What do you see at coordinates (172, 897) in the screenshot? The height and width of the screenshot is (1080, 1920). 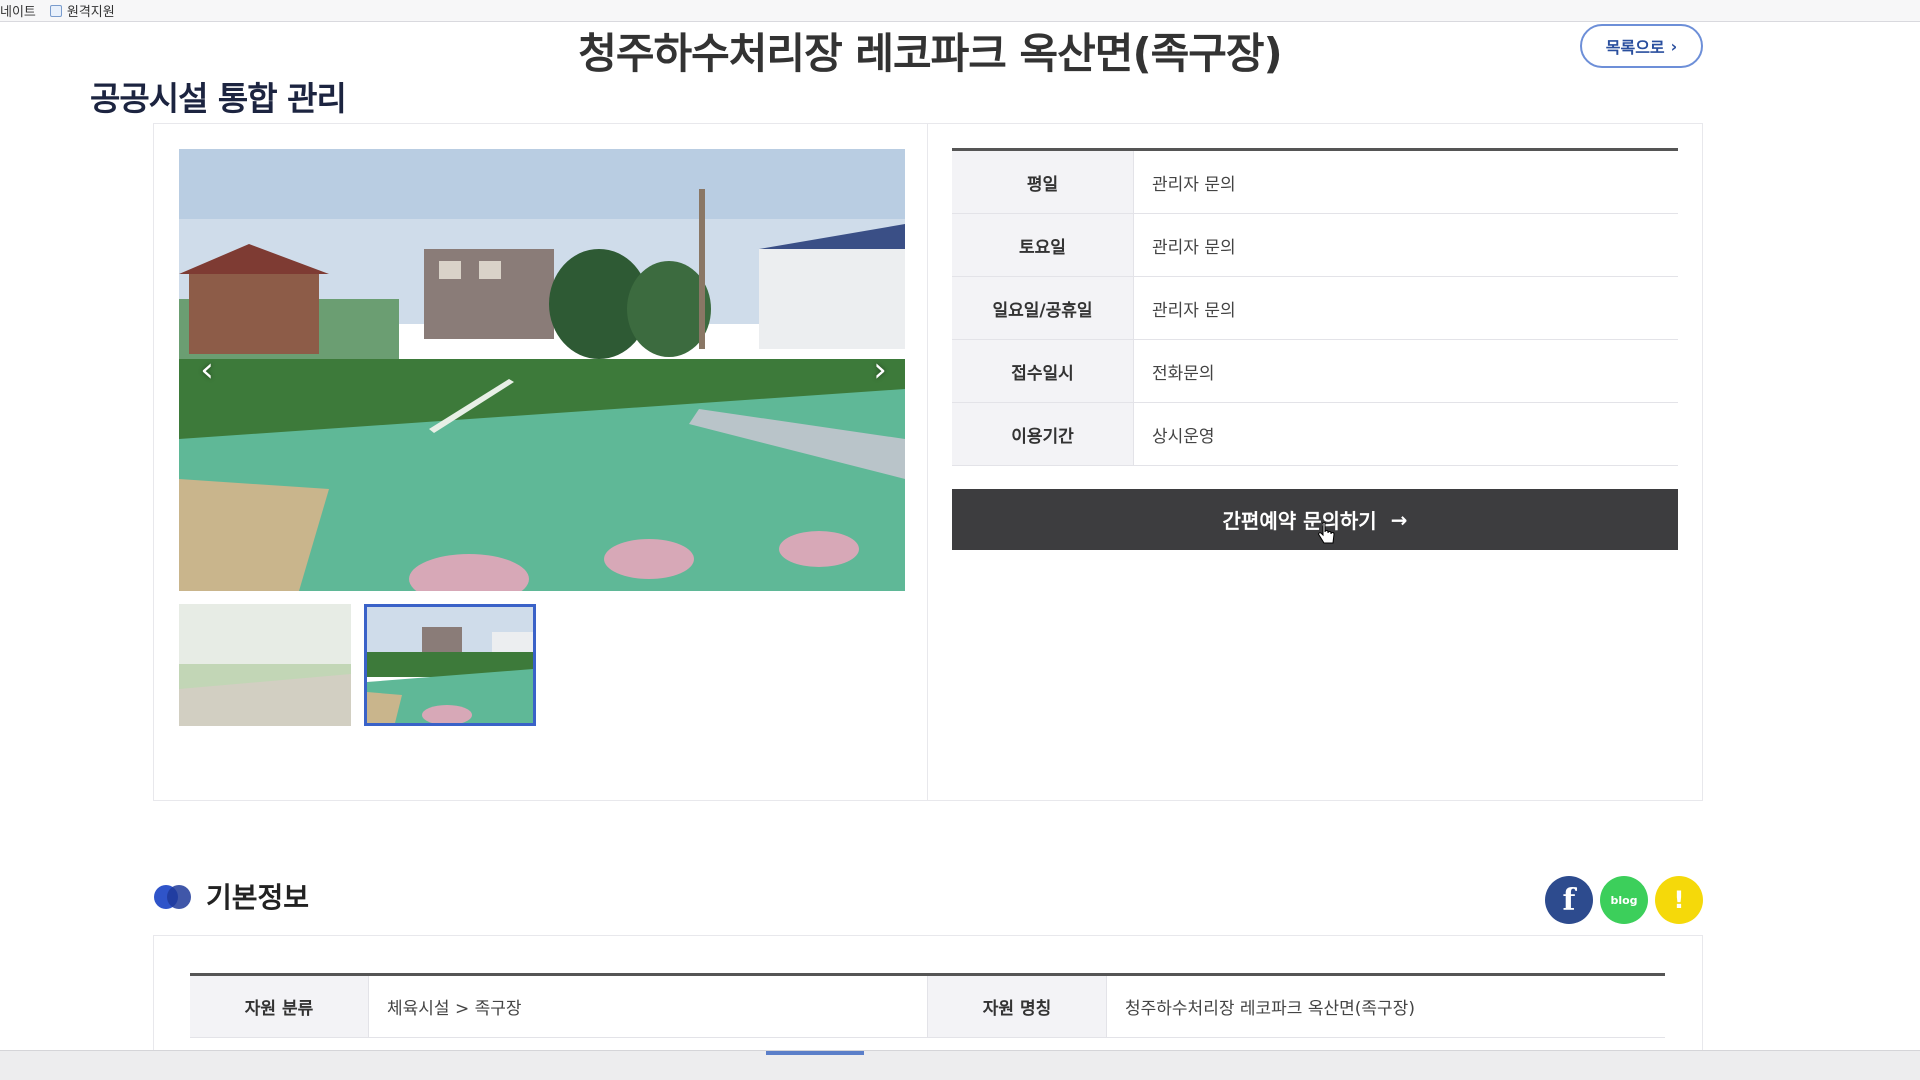 I see `section-bullet-icon` at bounding box center [172, 897].